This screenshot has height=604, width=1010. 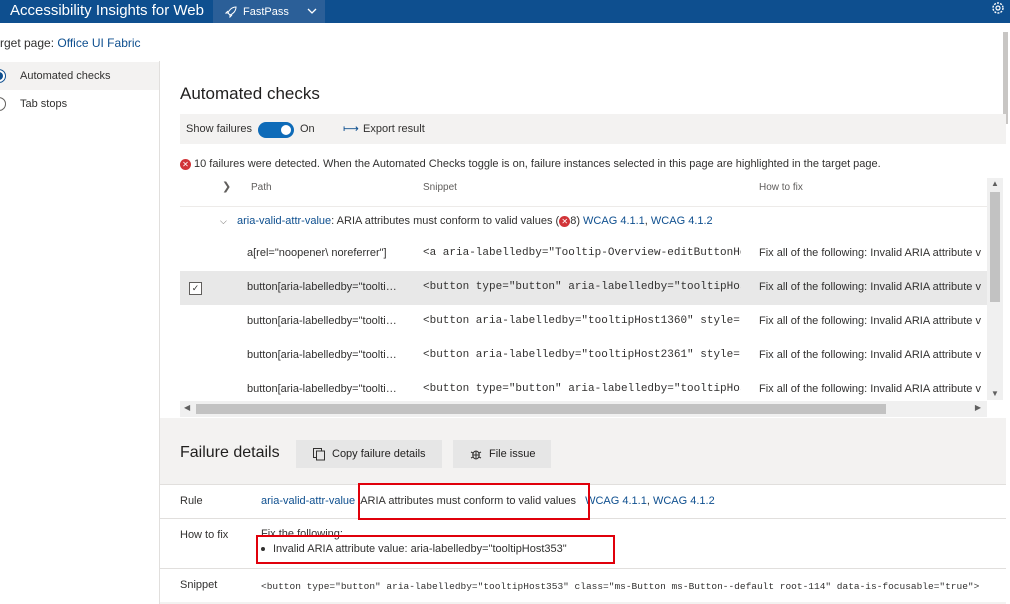 I want to click on expand-all-icon: ❯, so click(x=226, y=186).